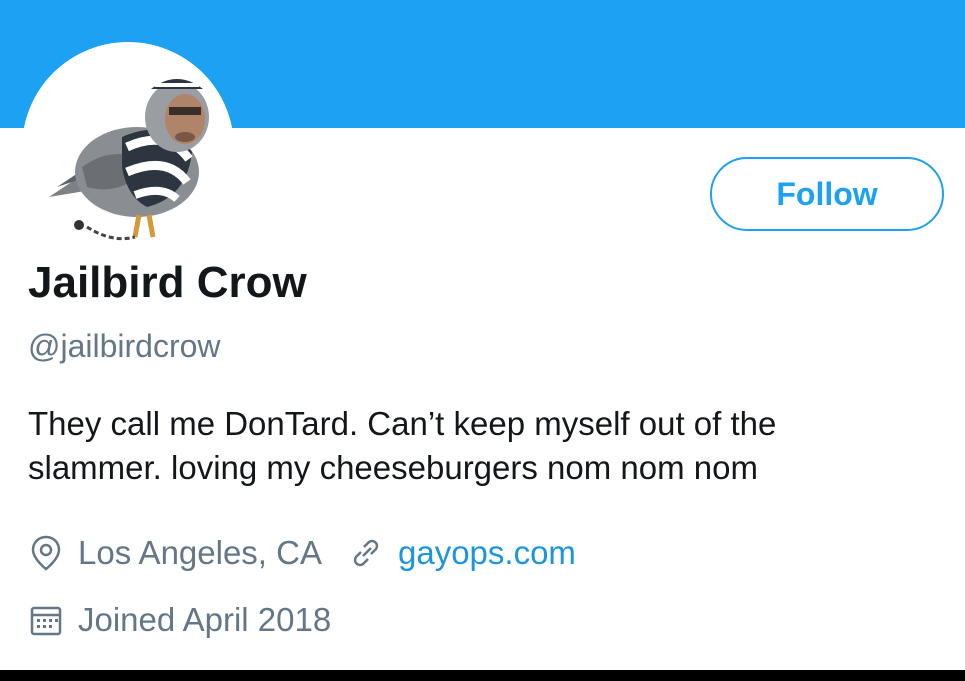 Image resolution: width=965 pixels, height=681 pixels. What do you see at coordinates (200, 552) in the screenshot?
I see `profile-location: Los Angeles, CA` at bounding box center [200, 552].